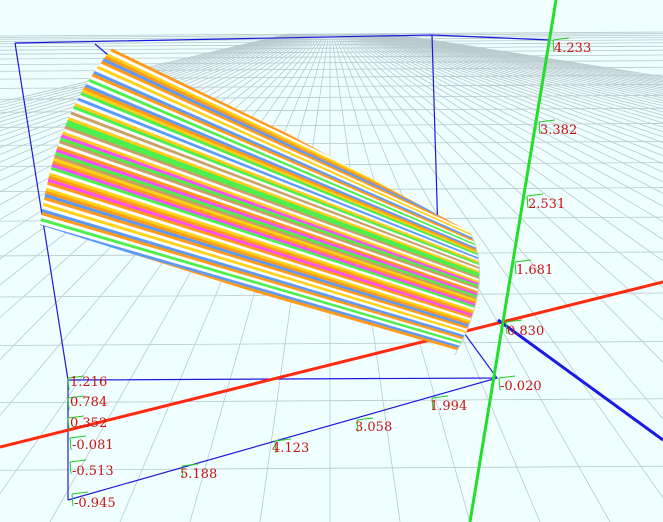 This screenshot has width=663, height=522. I want to click on left-tick-label: -0.513, so click(93, 471).